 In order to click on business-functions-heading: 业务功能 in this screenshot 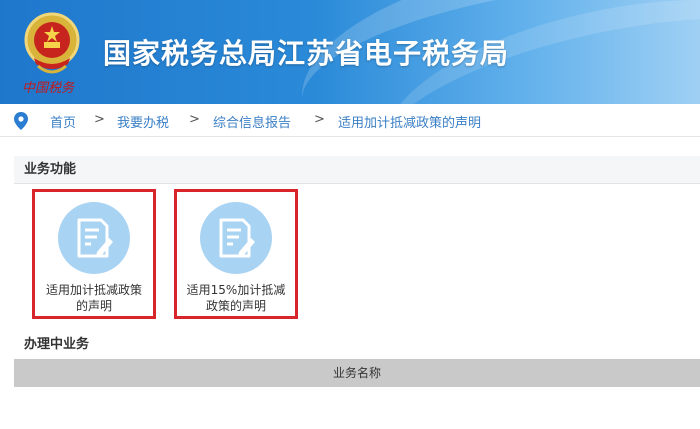, I will do `click(357, 170)`.